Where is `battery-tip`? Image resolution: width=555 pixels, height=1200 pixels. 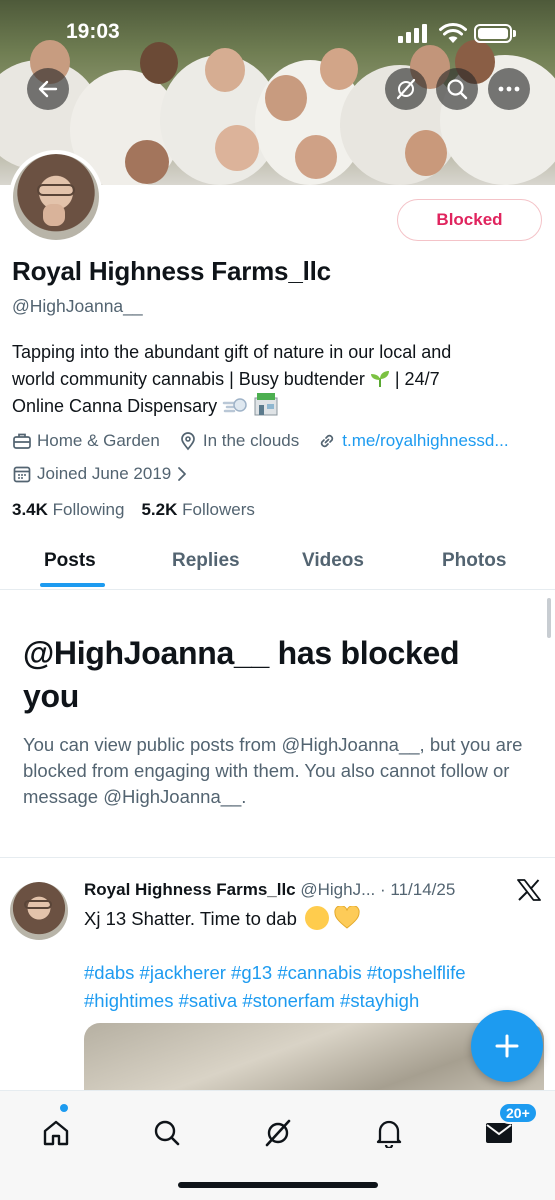 battery-tip is located at coordinates (514, 33).